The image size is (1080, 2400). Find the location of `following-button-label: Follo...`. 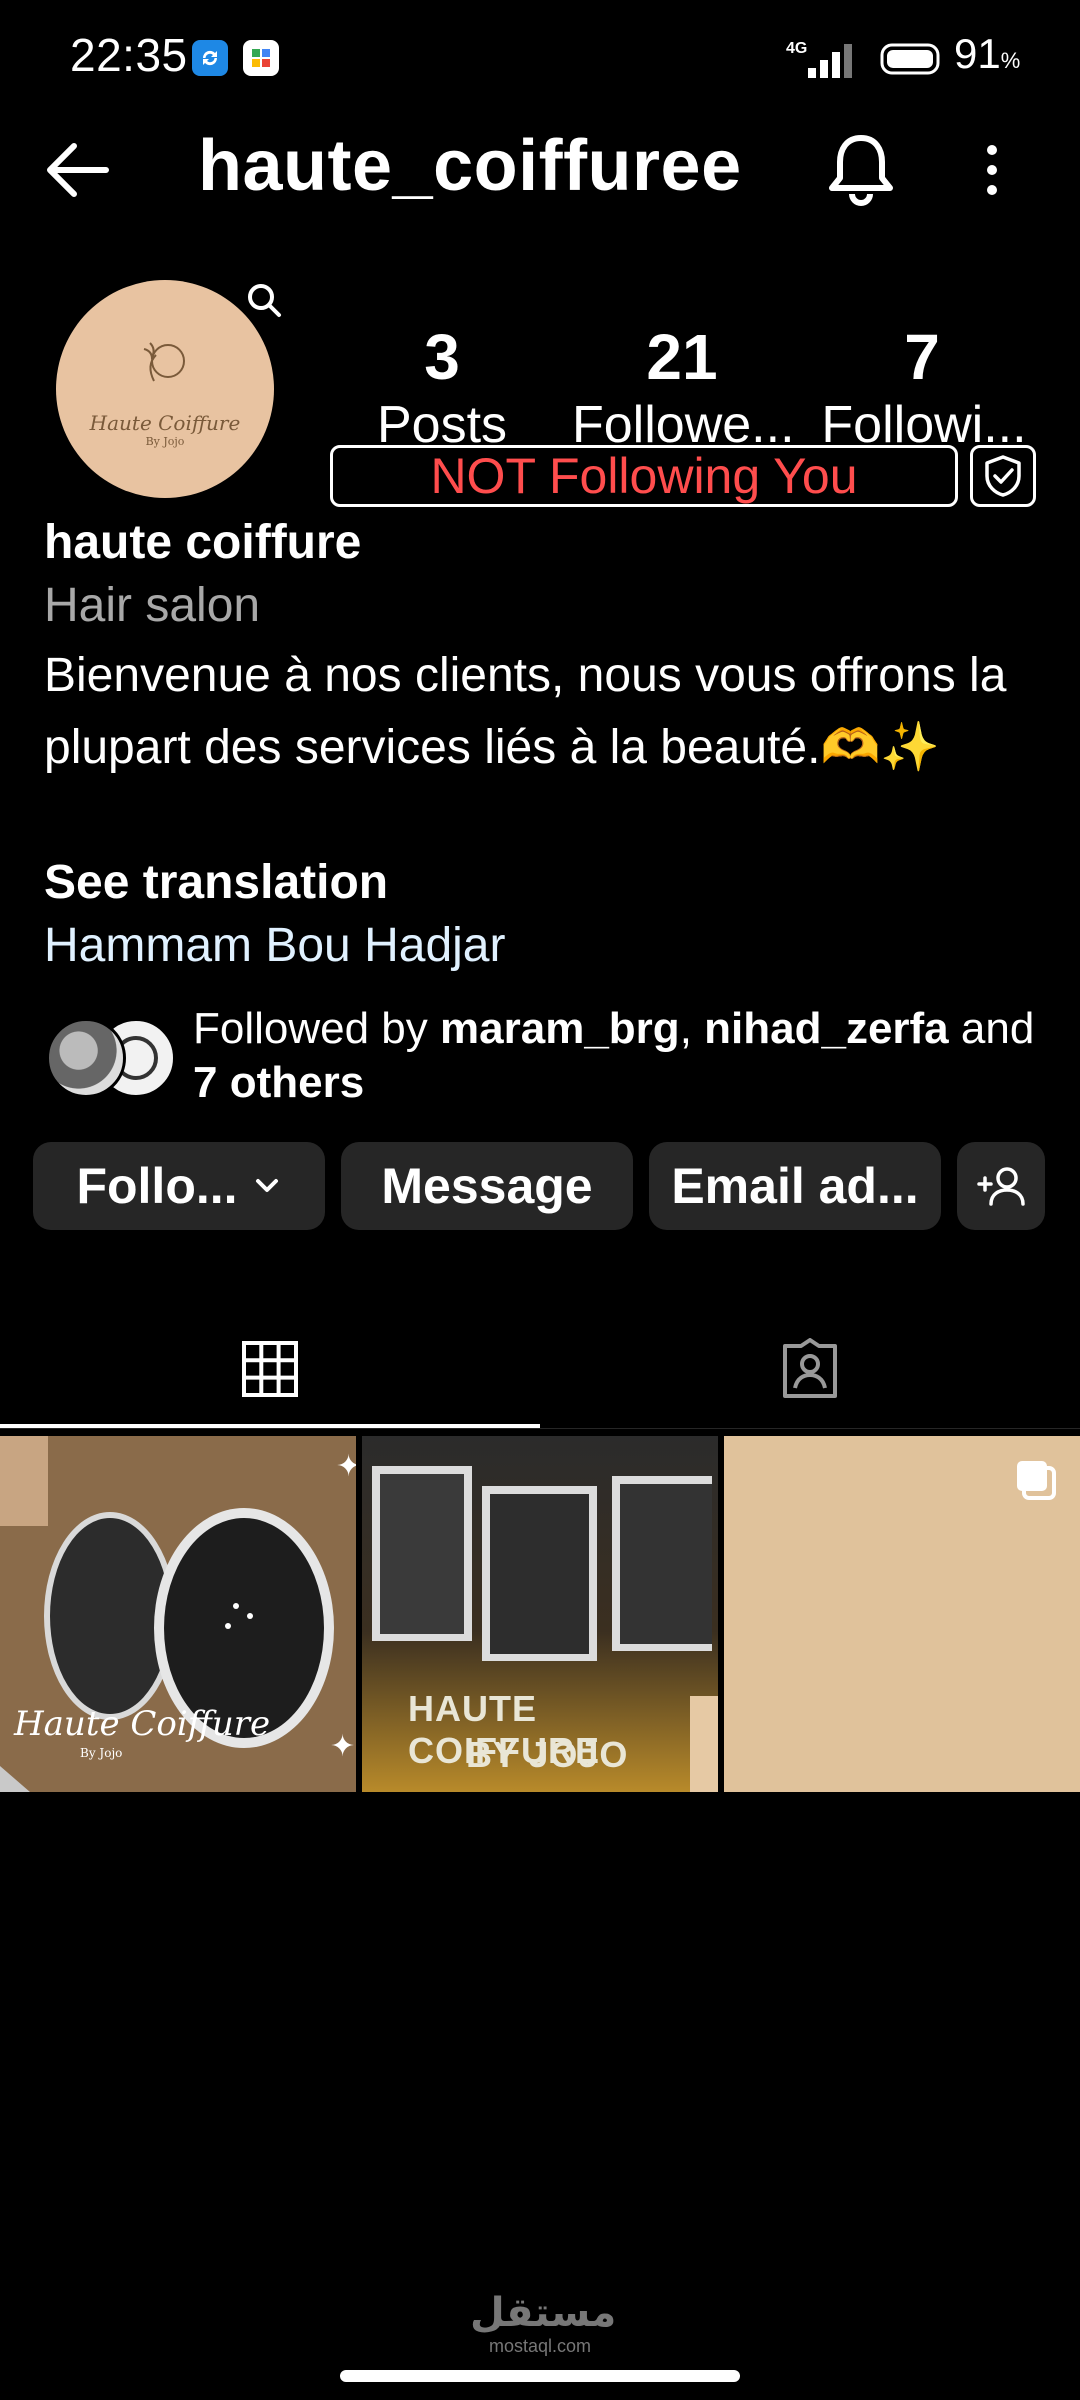

following-button-label: Follo... is located at coordinates (157, 1186).